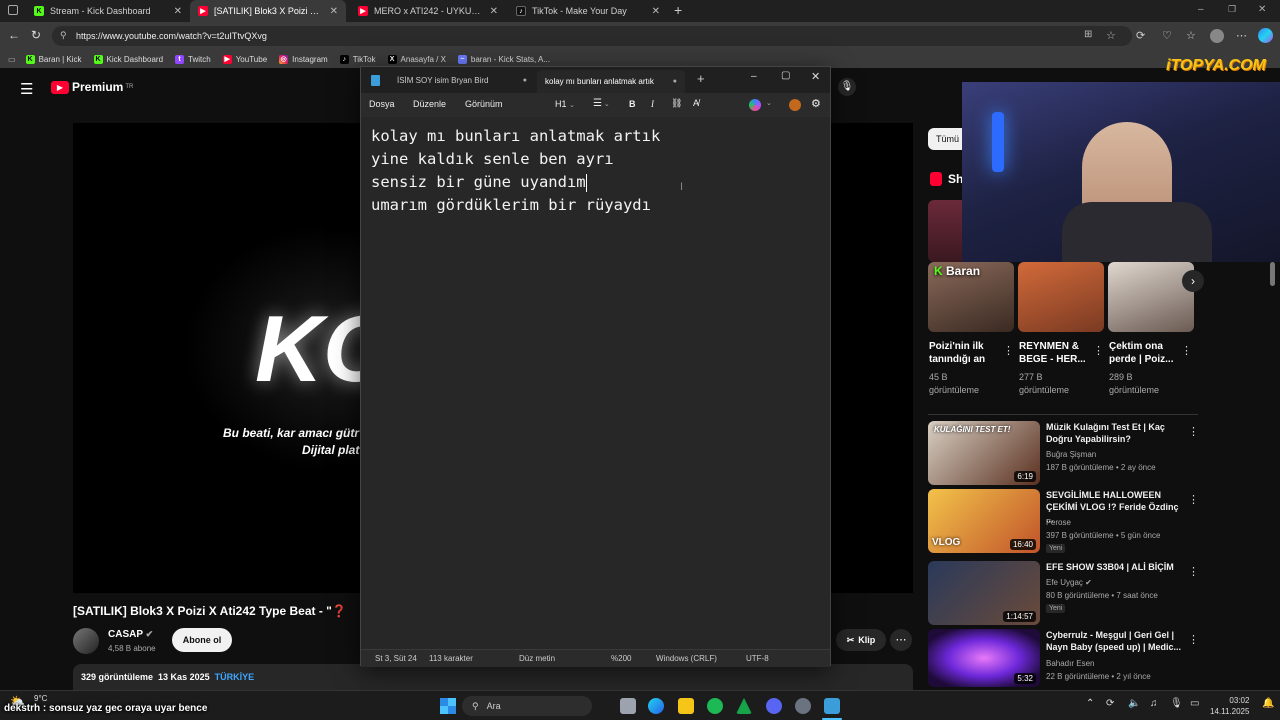 This screenshot has width=1280, height=720. I want to click on install-app-icon: ⊞, so click(1088, 34).